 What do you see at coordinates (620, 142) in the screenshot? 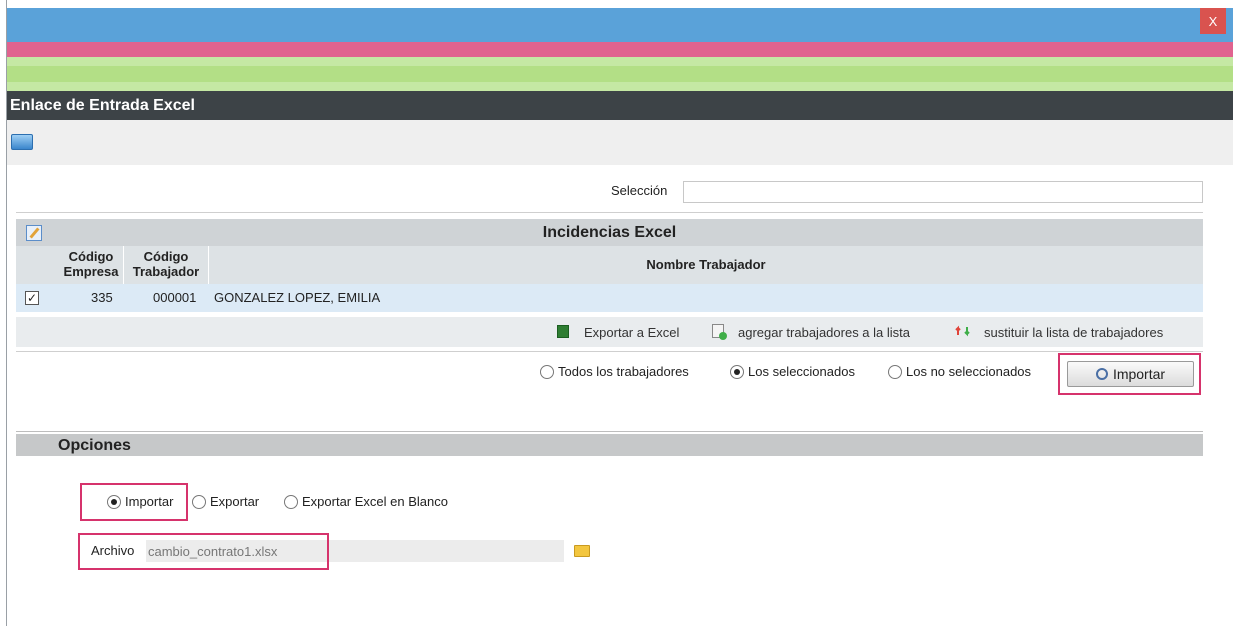
I see `toolbar` at bounding box center [620, 142].